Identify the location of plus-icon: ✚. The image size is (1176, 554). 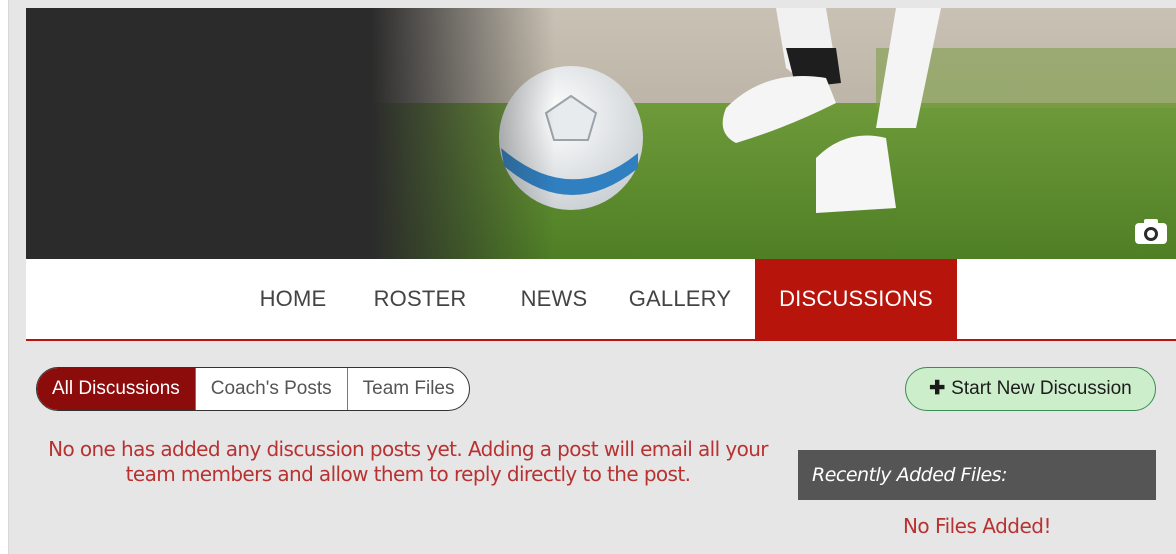
(937, 388).